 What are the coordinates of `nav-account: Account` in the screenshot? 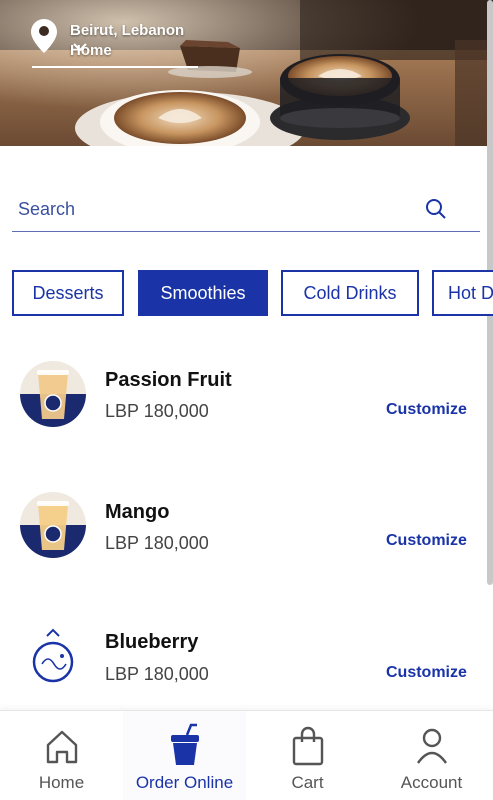 It's located at (431, 755).